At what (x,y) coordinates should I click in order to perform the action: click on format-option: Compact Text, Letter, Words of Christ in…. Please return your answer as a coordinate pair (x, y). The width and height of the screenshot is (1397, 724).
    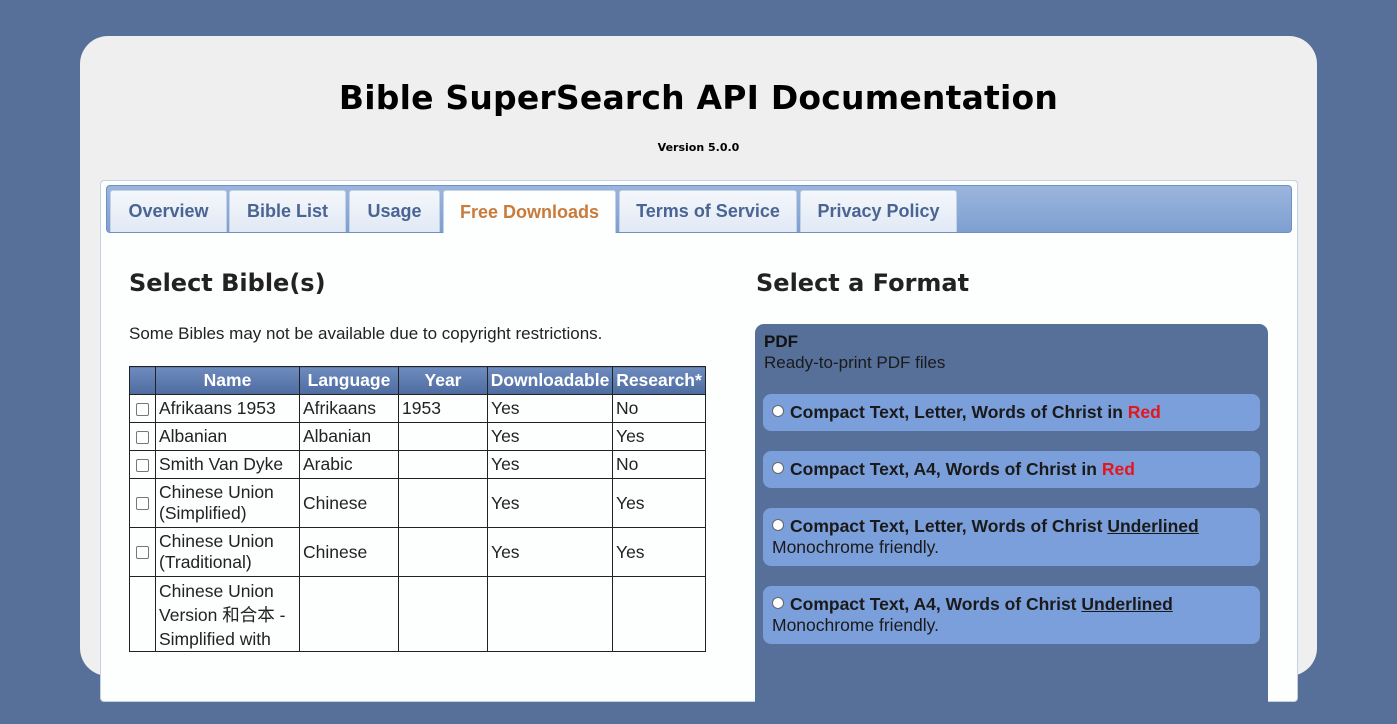
    Looking at the image, I should click on (1011, 412).